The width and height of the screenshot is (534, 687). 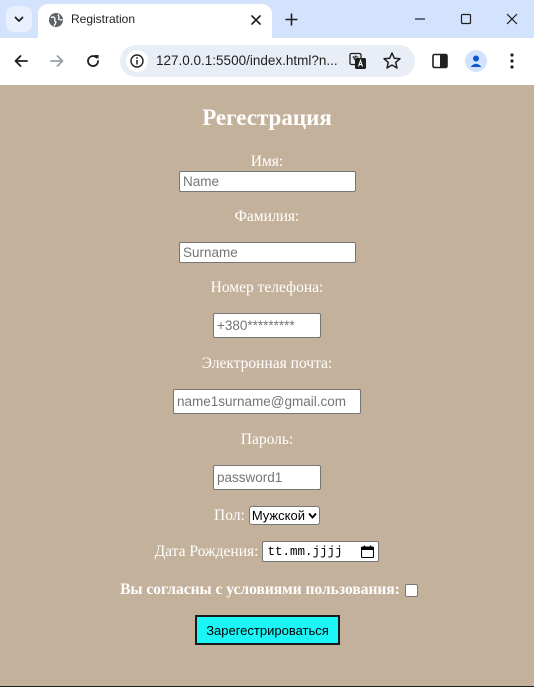 What do you see at coordinates (267, 216) in the screenshot?
I see `surname-label: Фамилия:` at bounding box center [267, 216].